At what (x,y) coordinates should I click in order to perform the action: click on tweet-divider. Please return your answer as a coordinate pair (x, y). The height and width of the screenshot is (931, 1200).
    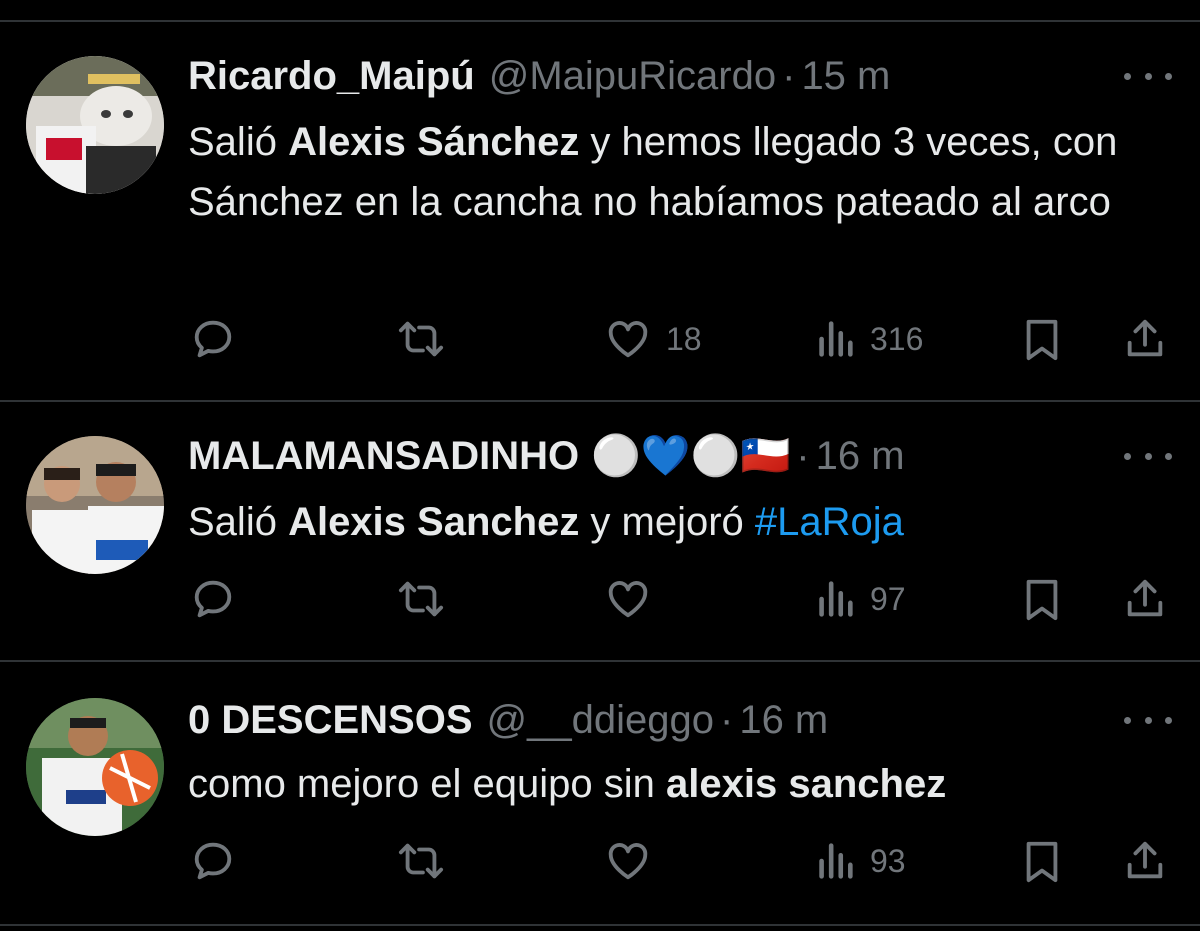
    Looking at the image, I should click on (600, 925).